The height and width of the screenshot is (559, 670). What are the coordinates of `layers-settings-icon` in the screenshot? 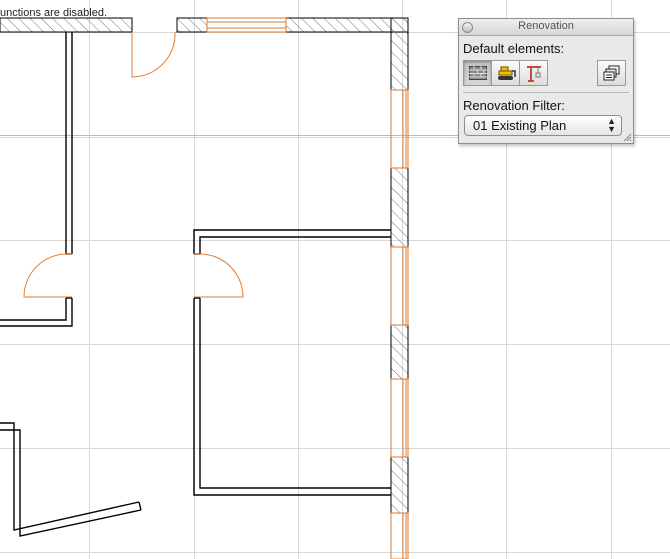 It's located at (611, 73).